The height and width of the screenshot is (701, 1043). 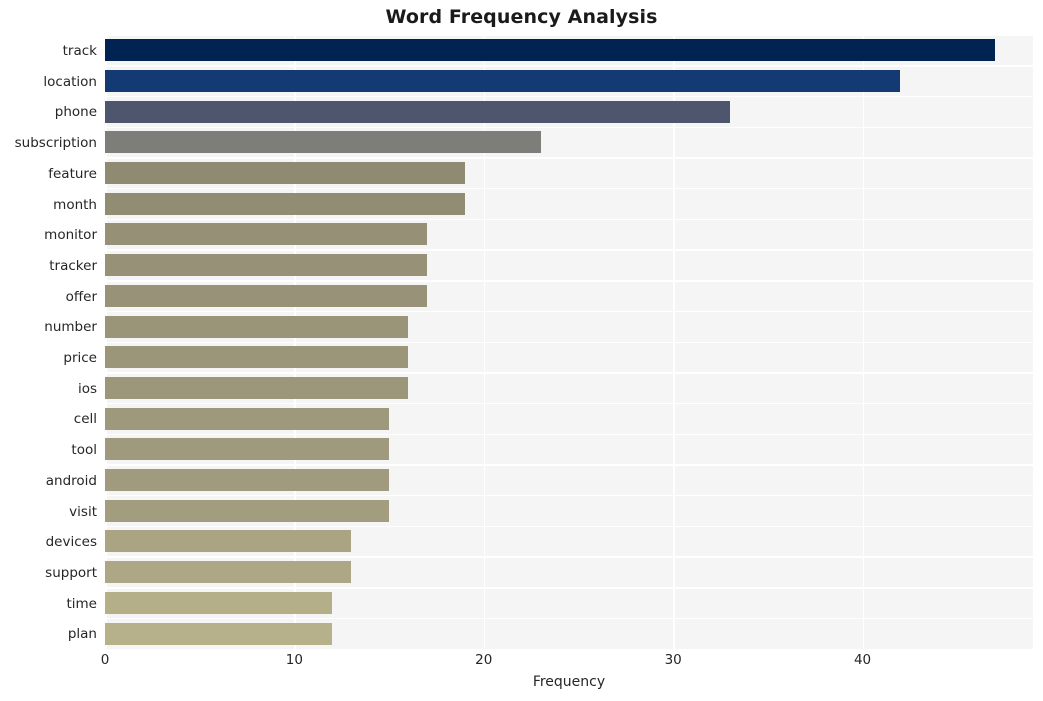 What do you see at coordinates (247, 480) in the screenshot?
I see `bar-android` at bounding box center [247, 480].